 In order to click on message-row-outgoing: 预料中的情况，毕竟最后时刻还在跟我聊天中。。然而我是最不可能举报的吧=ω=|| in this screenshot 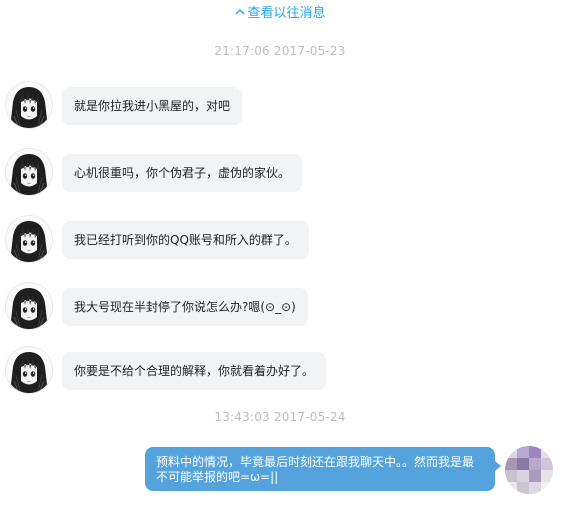, I will do `click(294, 474)`.